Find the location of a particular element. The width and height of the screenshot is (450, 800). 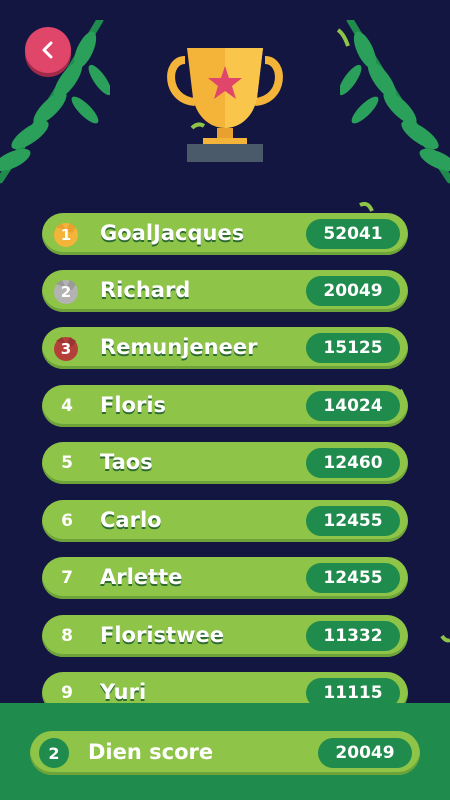

bronze-medal-icon: 3 is located at coordinates (66, 349).